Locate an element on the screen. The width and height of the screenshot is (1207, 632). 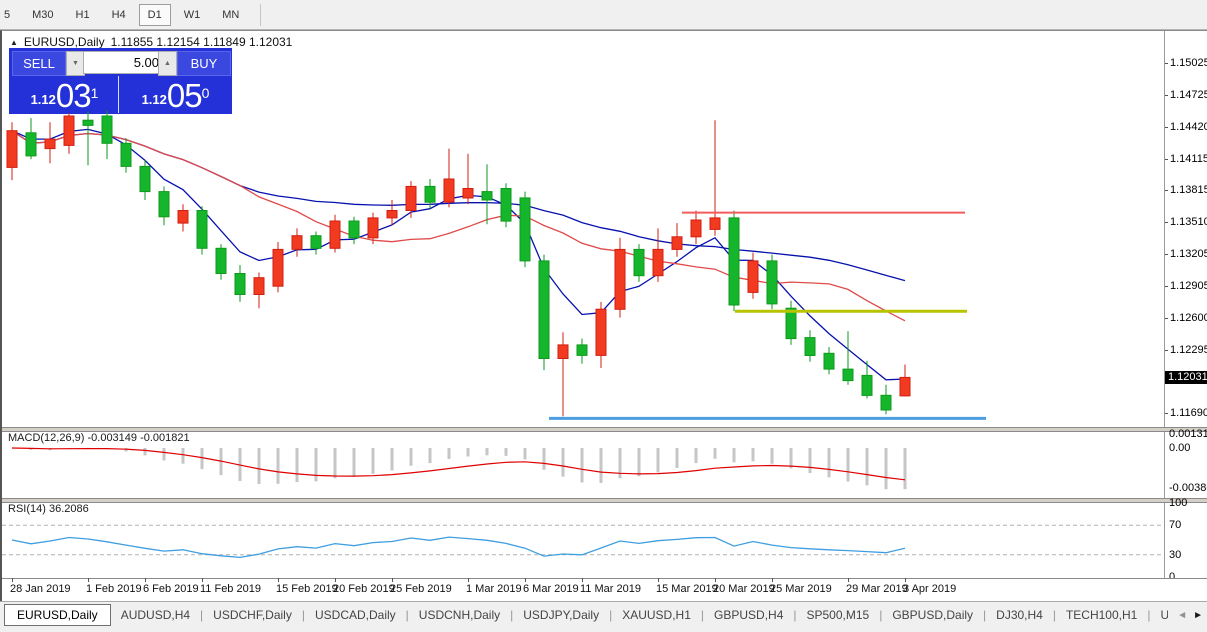
tab-scroll-buttons: ◄ ► is located at coordinates (1187, 615).